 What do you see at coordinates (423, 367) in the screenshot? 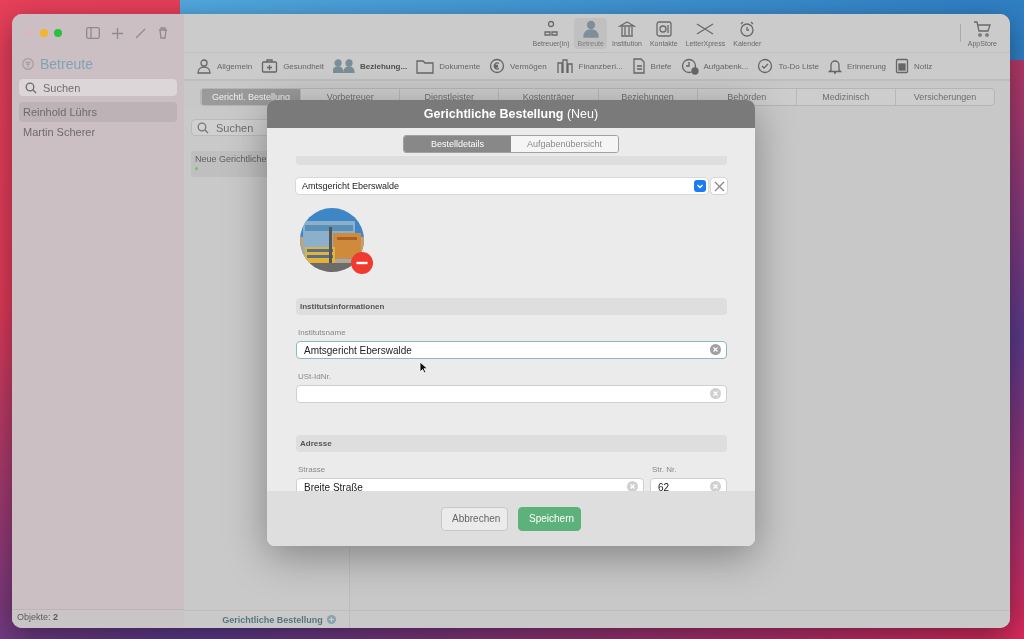
I see `mouse-pointer-icon` at bounding box center [423, 367].